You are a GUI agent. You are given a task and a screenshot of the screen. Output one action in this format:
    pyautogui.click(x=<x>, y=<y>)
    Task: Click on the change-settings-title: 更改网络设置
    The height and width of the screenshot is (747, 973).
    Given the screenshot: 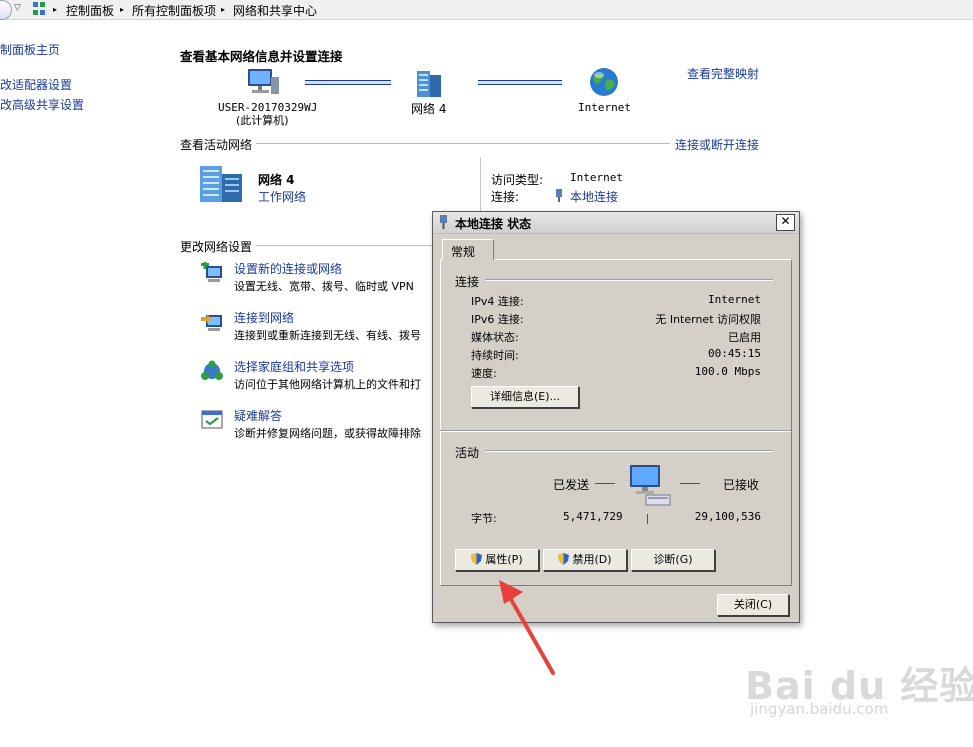 What is the action you would take?
    pyautogui.click(x=216, y=247)
    